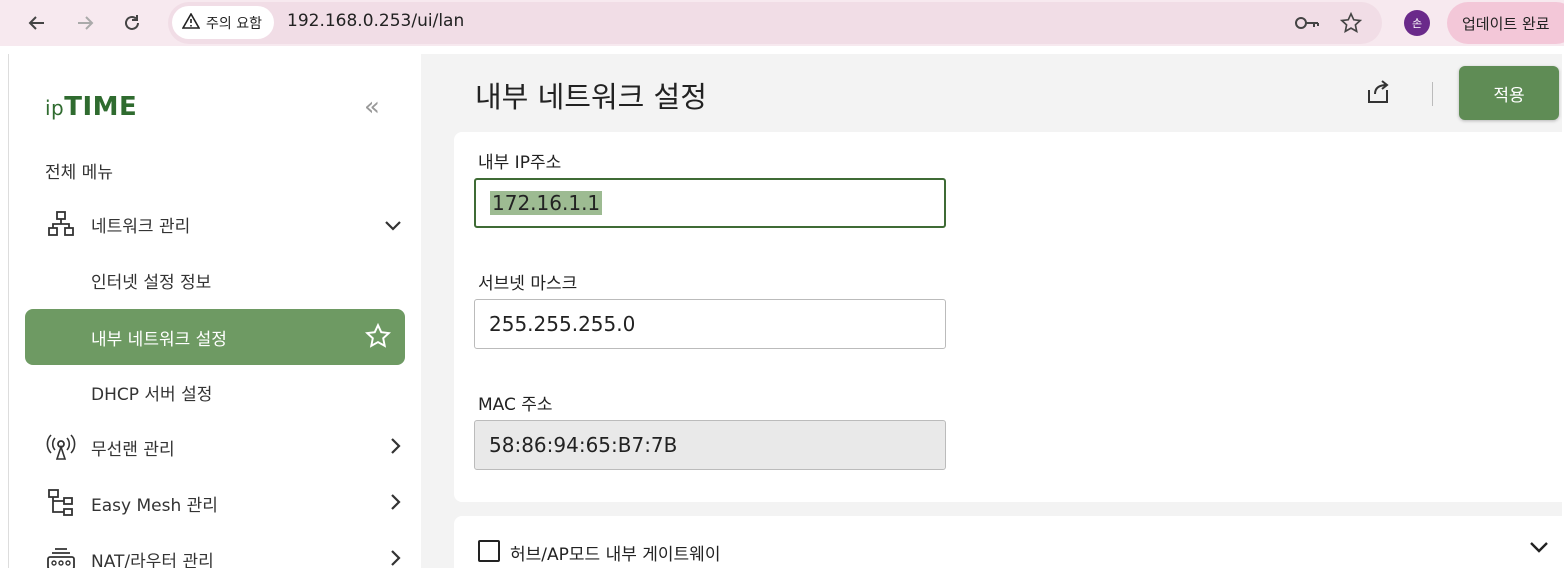  Describe the element at coordinates (378, 338) in the screenshot. I see `favorite-star-icon` at that location.